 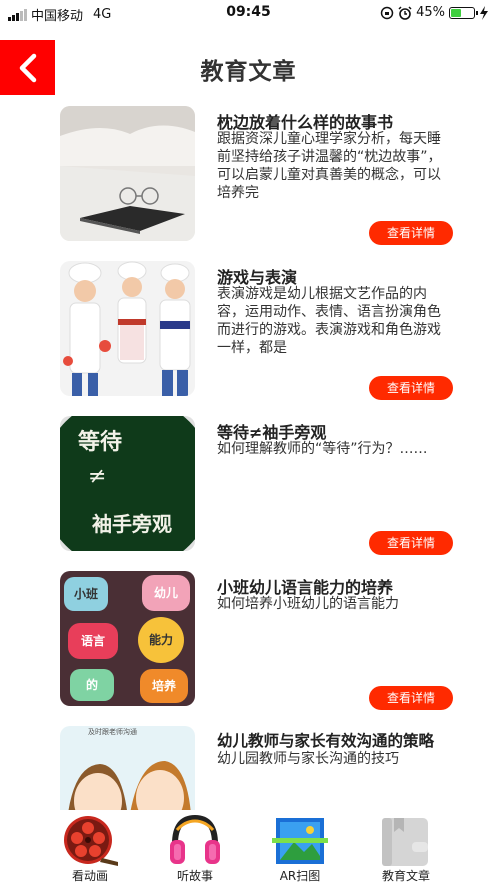 What do you see at coordinates (484, 12) in the screenshot?
I see `charging-icon` at bounding box center [484, 12].